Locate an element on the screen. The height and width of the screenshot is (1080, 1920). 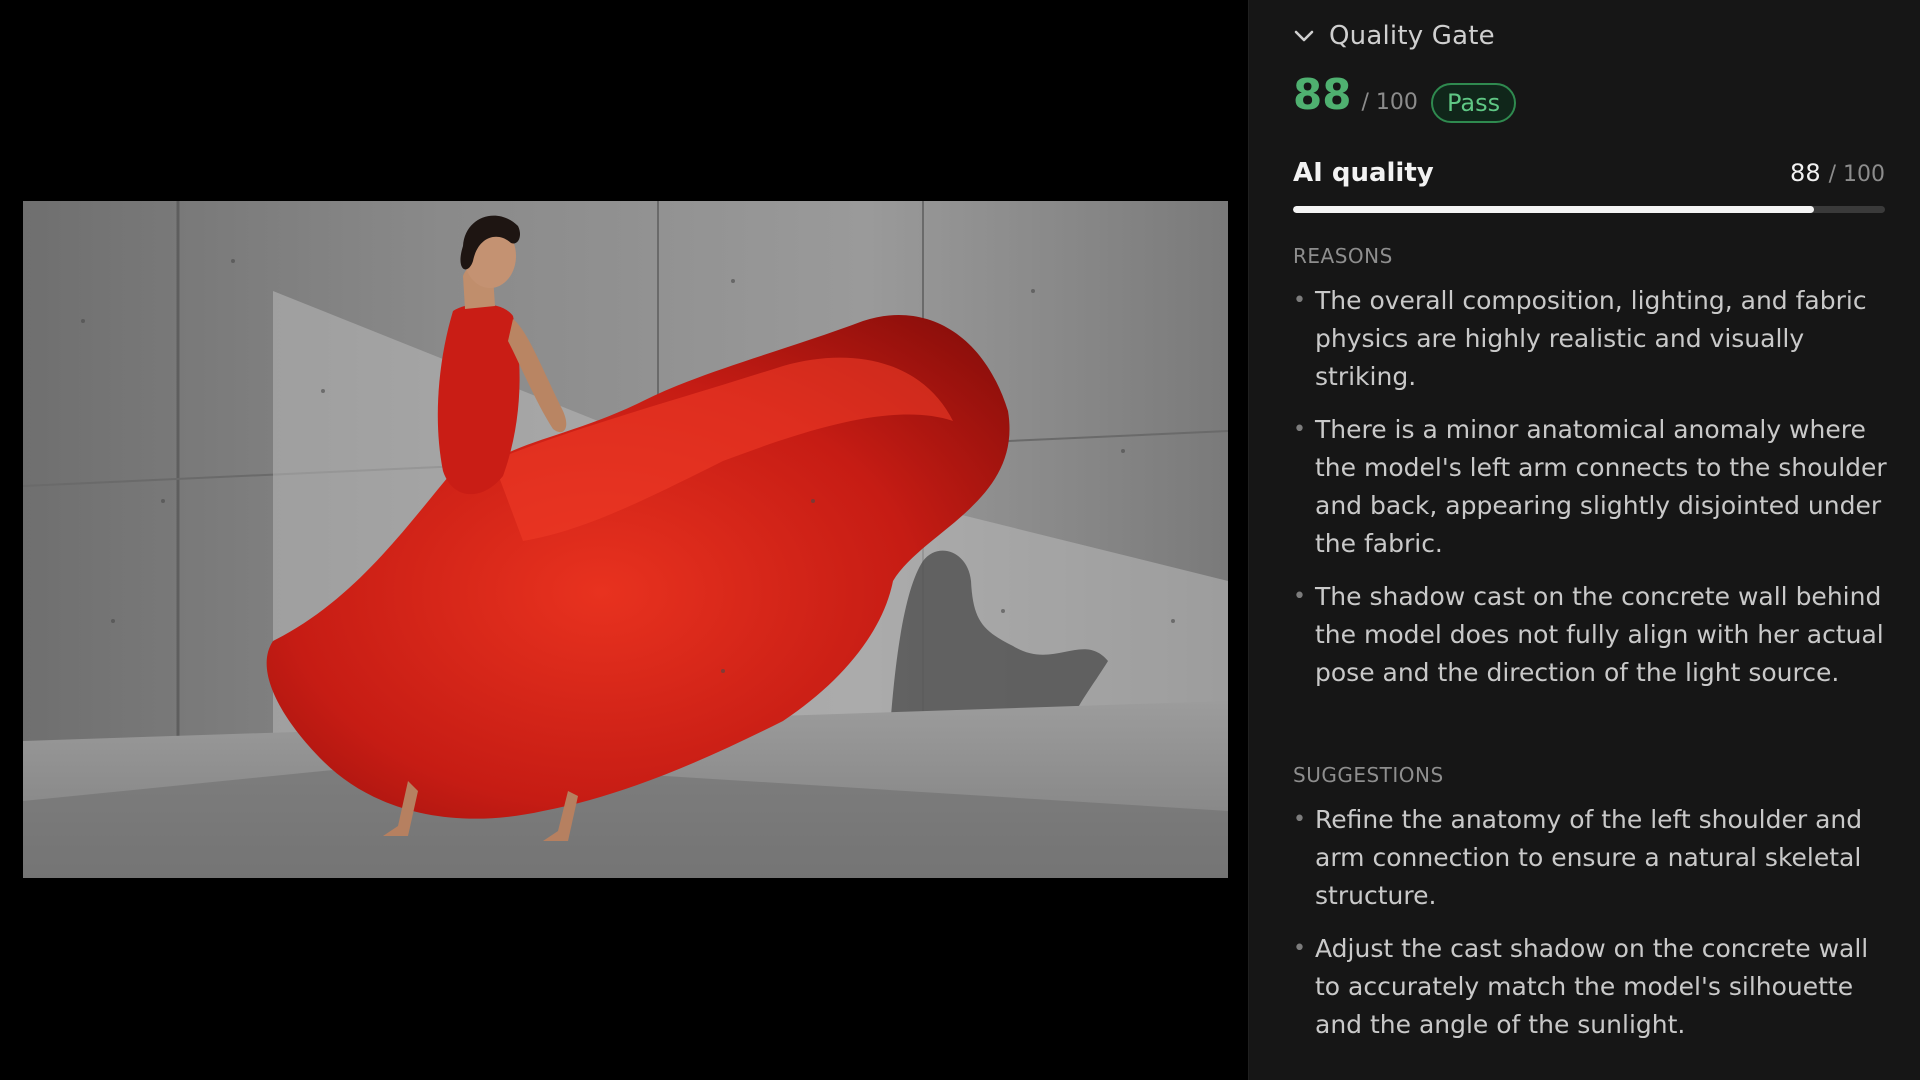
metric-value: 88 is located at coordinates (1805, 173).